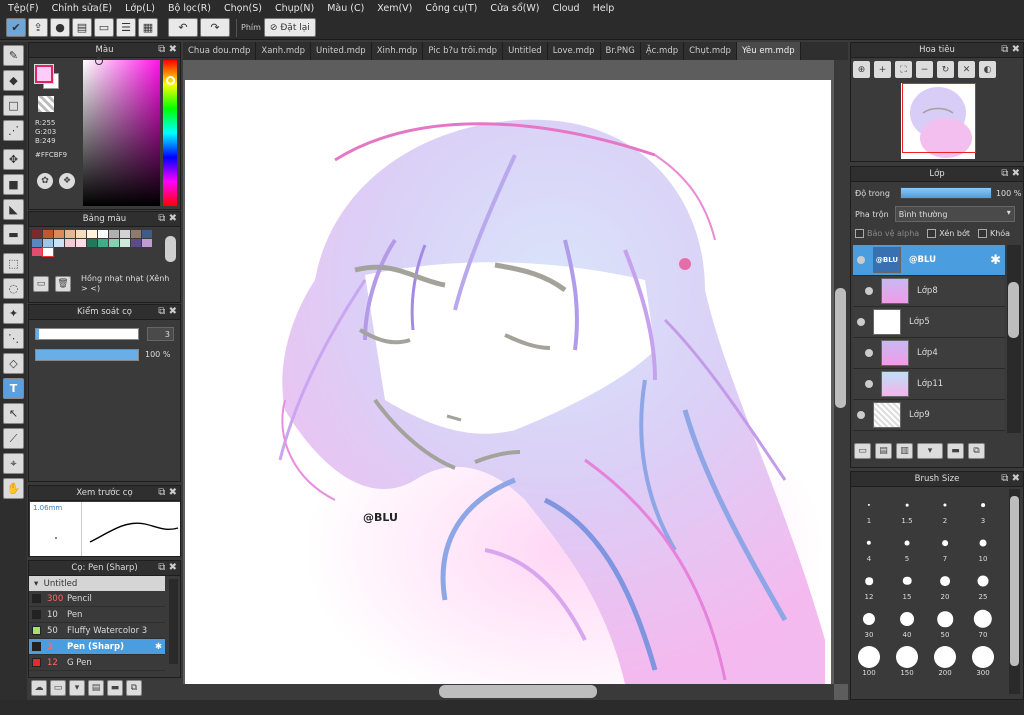 The height and width of the screenshot is (715, 1024). Describe the element at coordinates (945, 508) in the screenshot. I see `brush-size-cell: 2` at that location.